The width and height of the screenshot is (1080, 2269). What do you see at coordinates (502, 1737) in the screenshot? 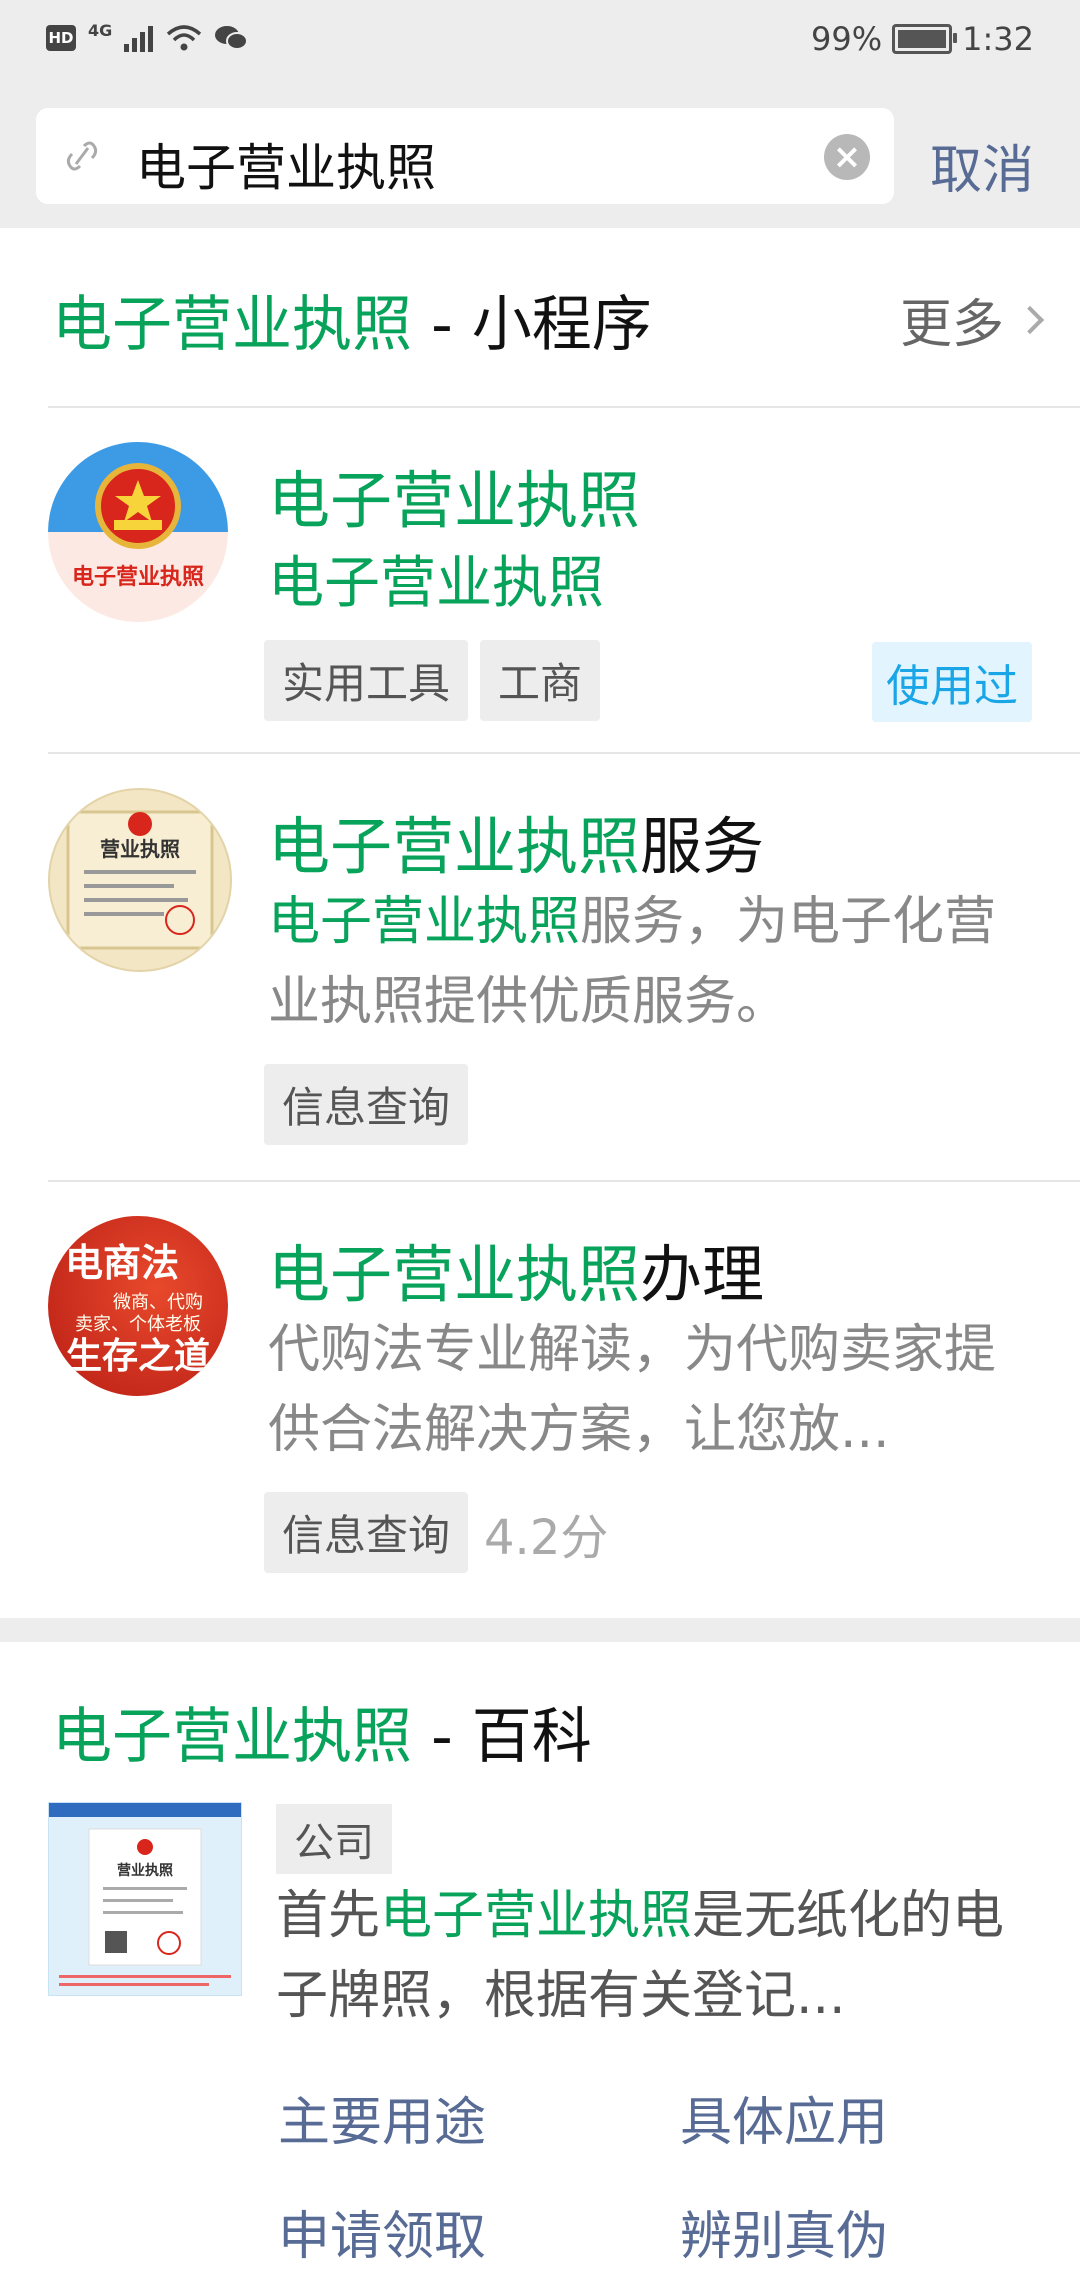
I see `section-title-suffix: - 百科` at bounding box center [502, 1737].